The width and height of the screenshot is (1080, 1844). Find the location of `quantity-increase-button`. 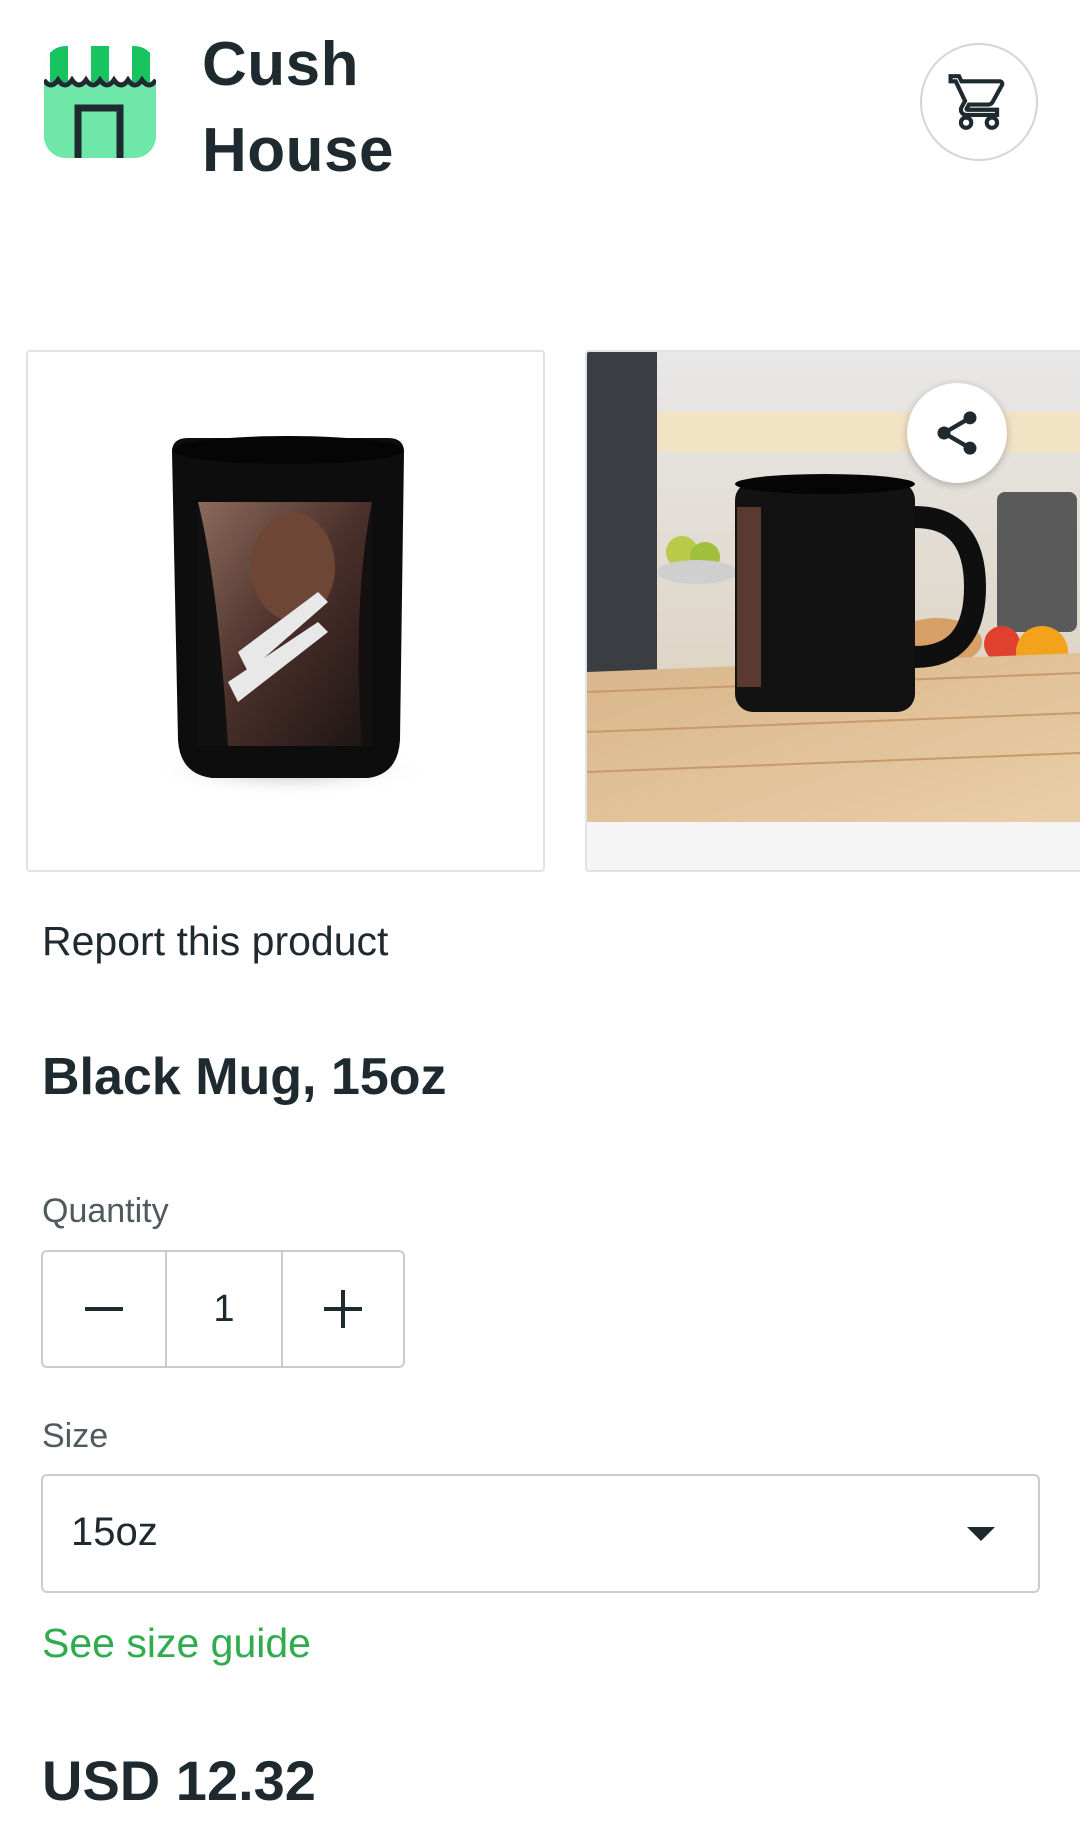

quantity-increase-button is located at coordinates (343, 1309).